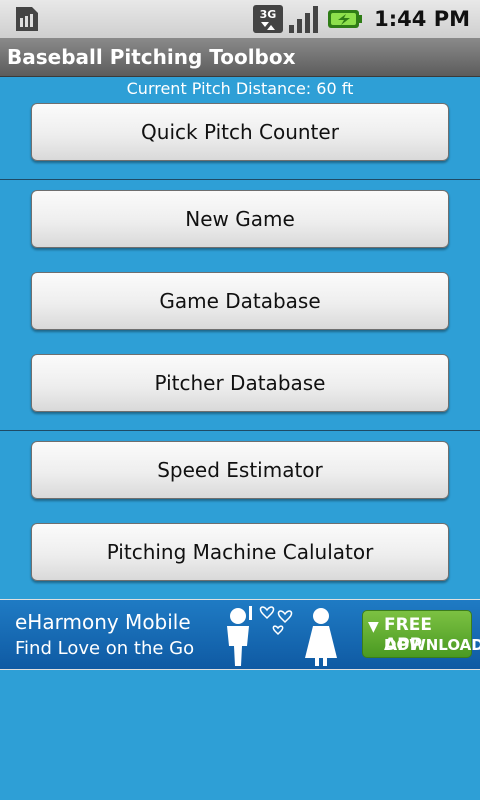 The image size is (480, 800). What do you see at coordinates (345, 19) in the screenshot?
I see `battery-charging-icon` at bounding box center [345, 19].